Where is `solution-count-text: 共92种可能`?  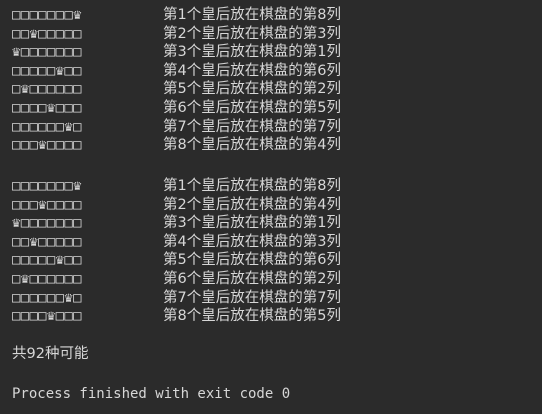 solution-count-text: 共92种可能 is located at coordinates (50, 354).